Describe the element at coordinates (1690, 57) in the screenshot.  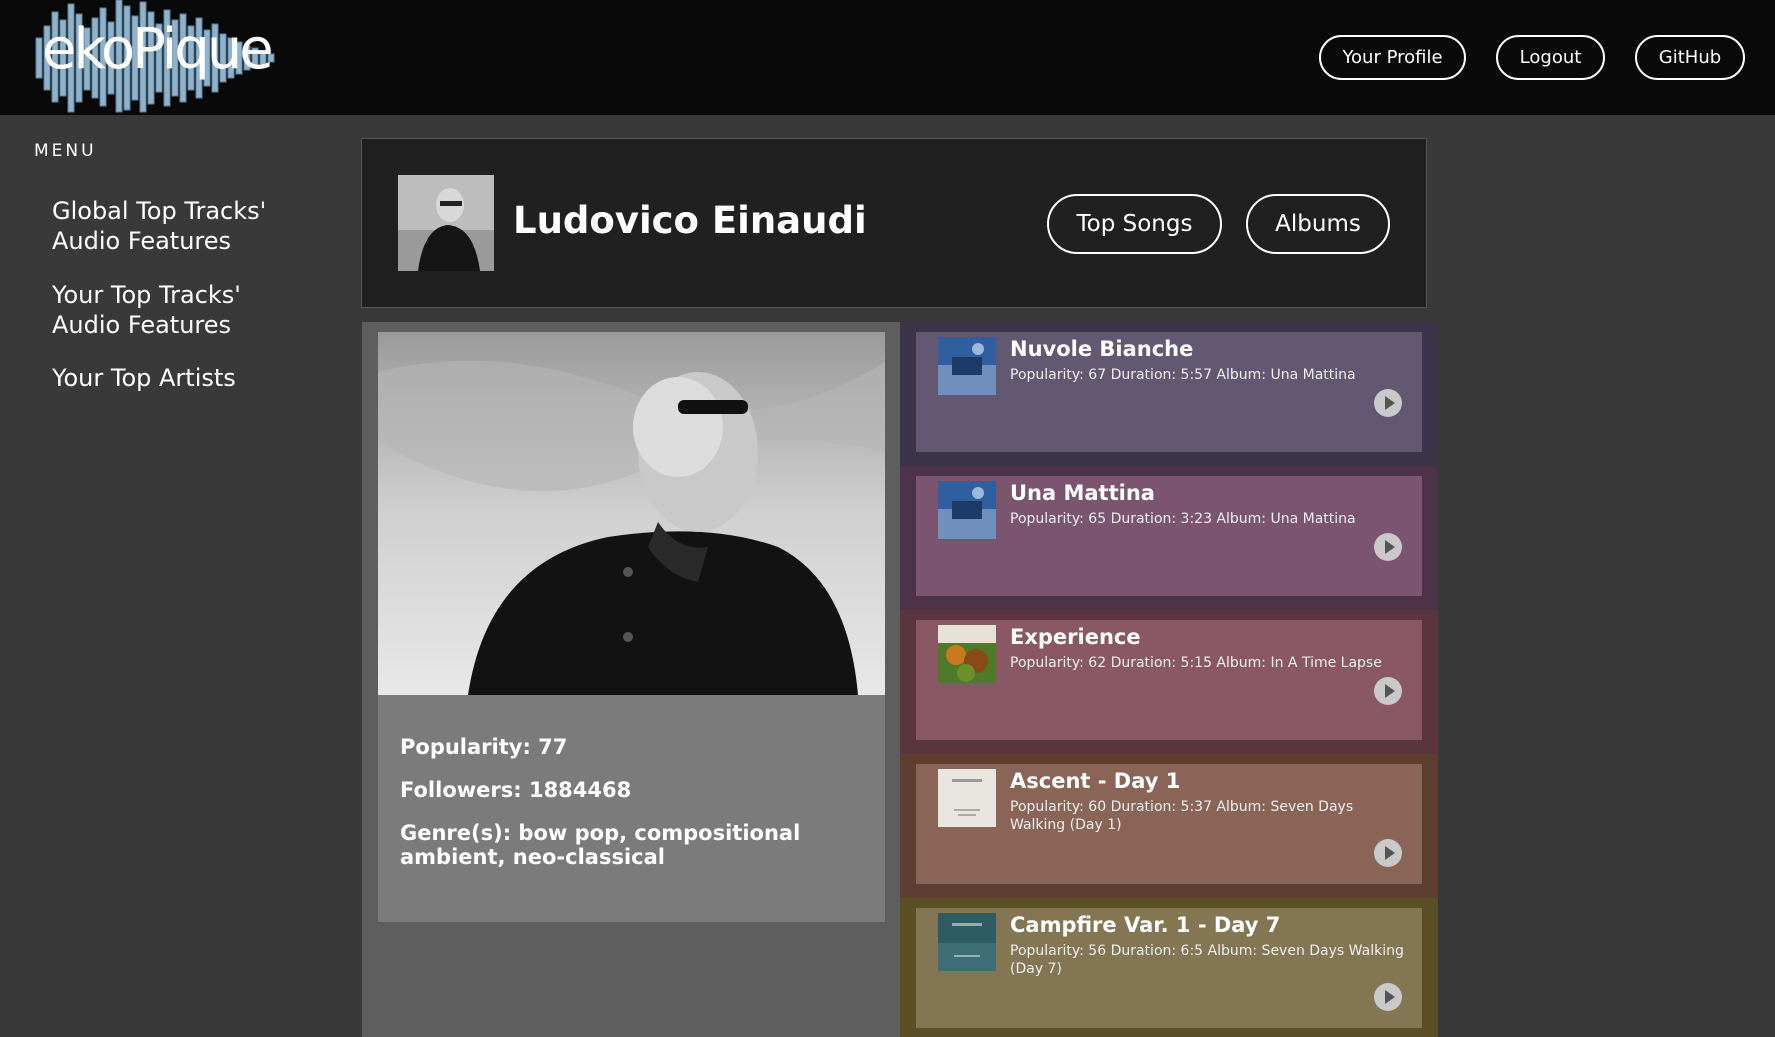
I see `github-button: GitHub` at that location.